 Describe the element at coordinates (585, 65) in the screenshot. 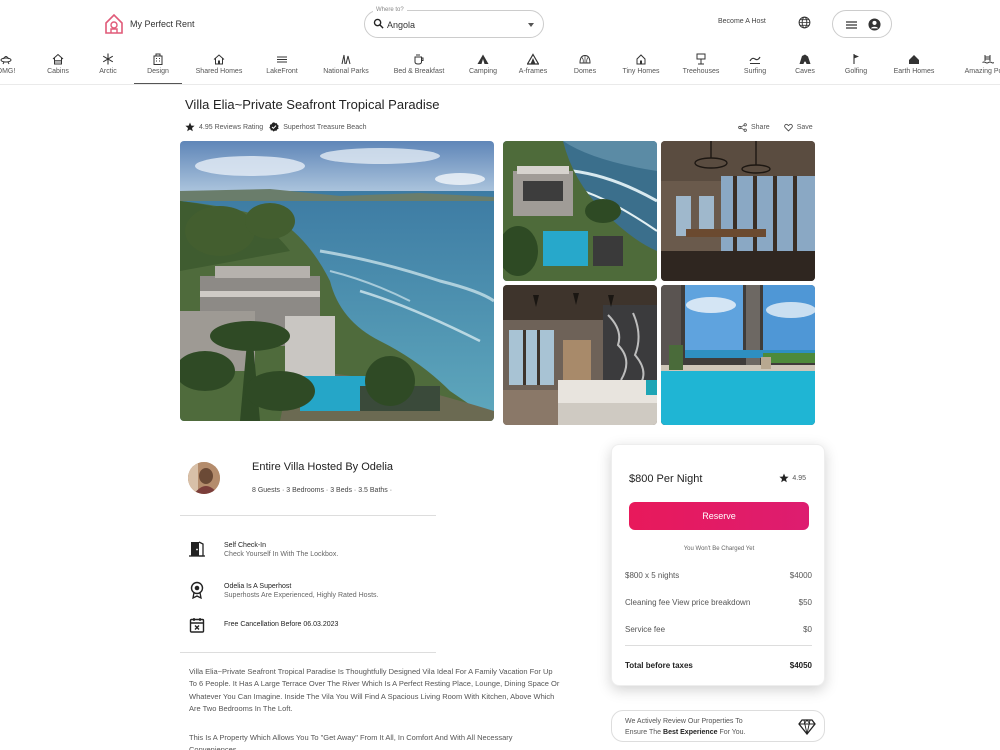

I see `category-domes: Domes` at that location.